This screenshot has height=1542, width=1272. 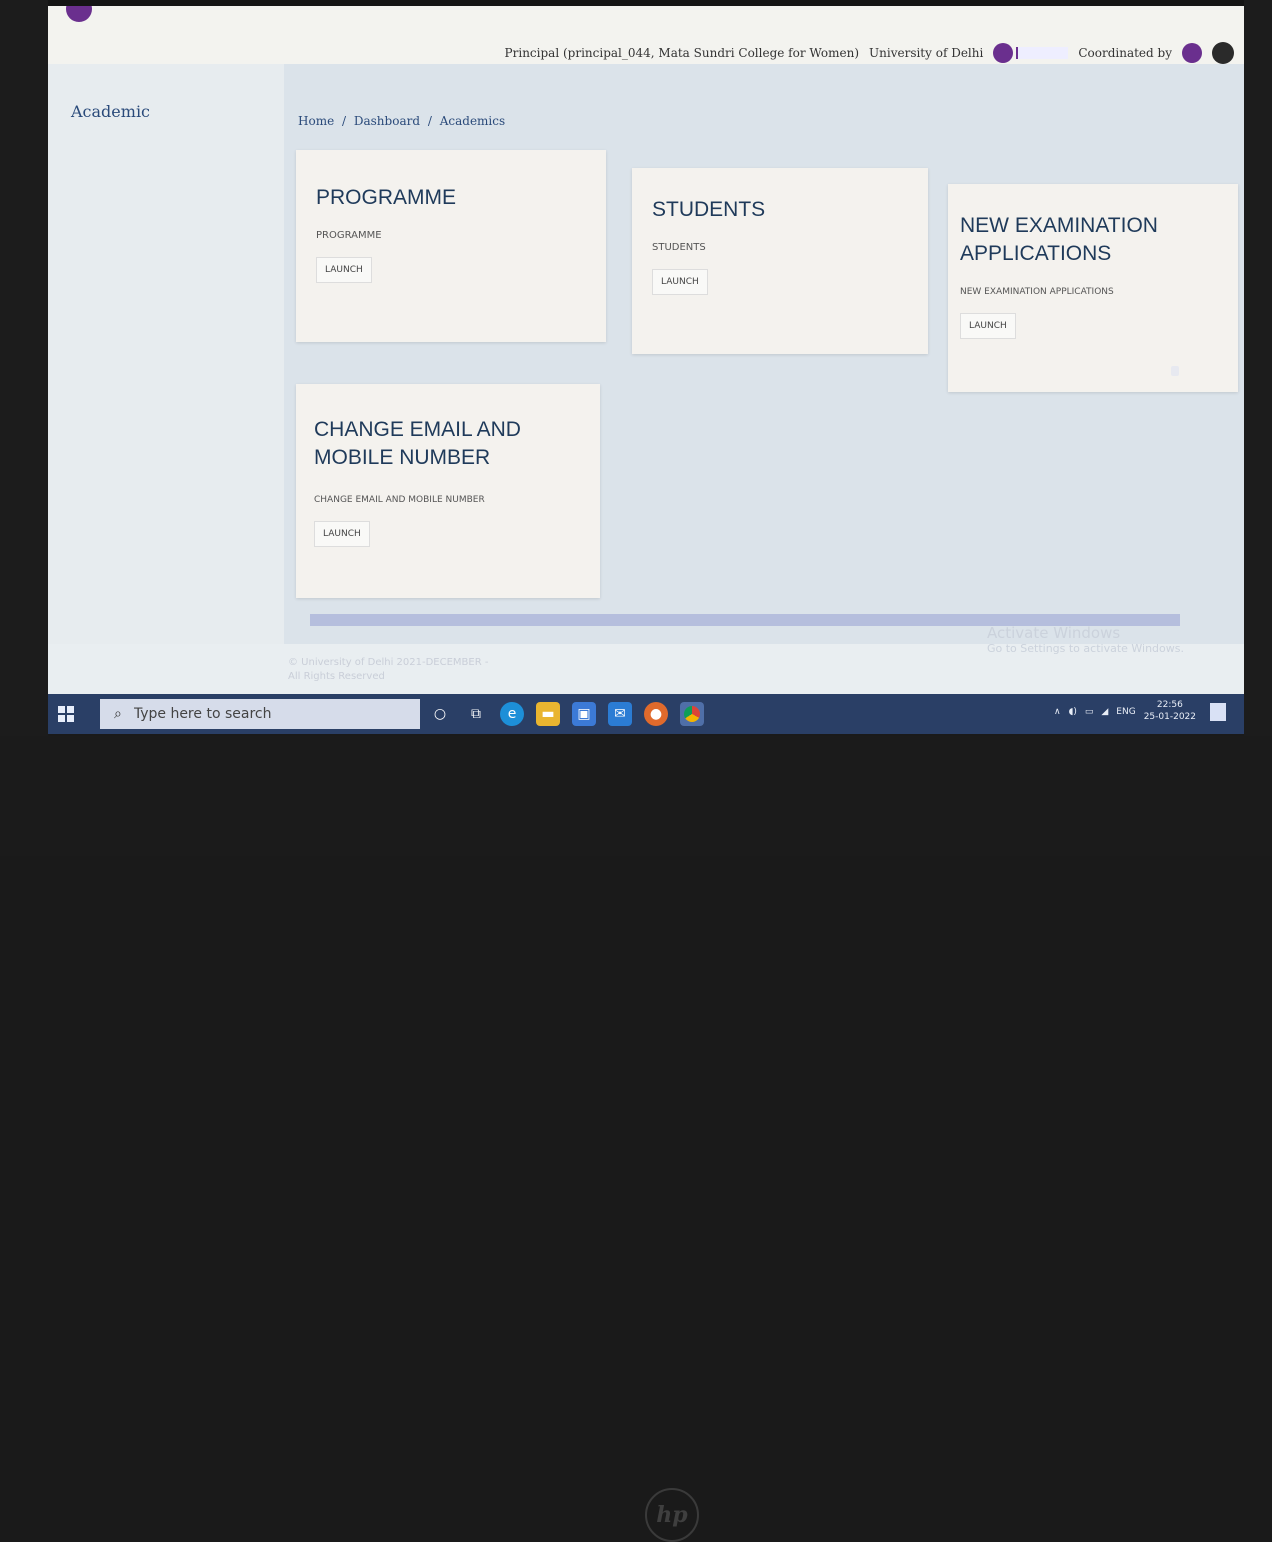 I want to click on partner-crest-icon, so click(x=1003, y=53).